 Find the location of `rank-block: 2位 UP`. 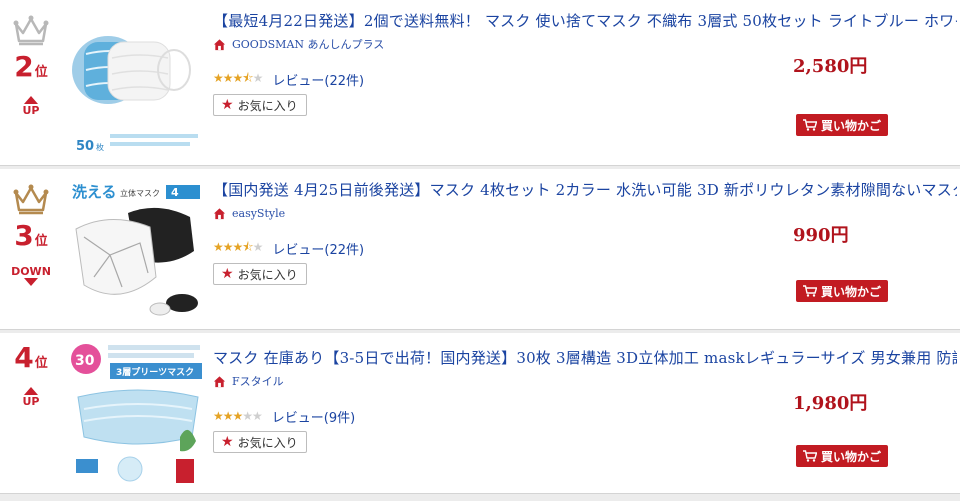

rank-block: 2位 UP is located at coordinates (31, 58).